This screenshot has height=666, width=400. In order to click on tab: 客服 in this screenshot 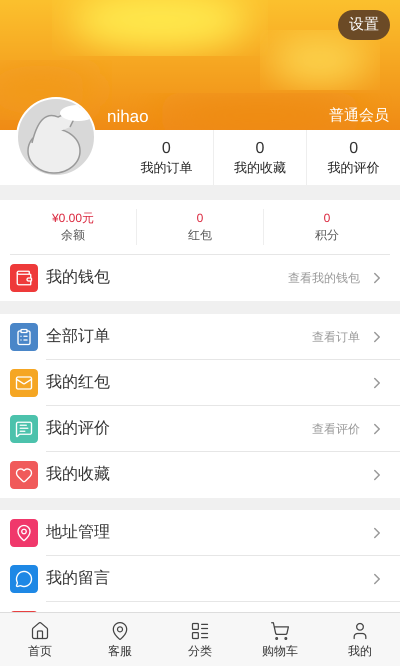, I will do `click(120, 639)`.